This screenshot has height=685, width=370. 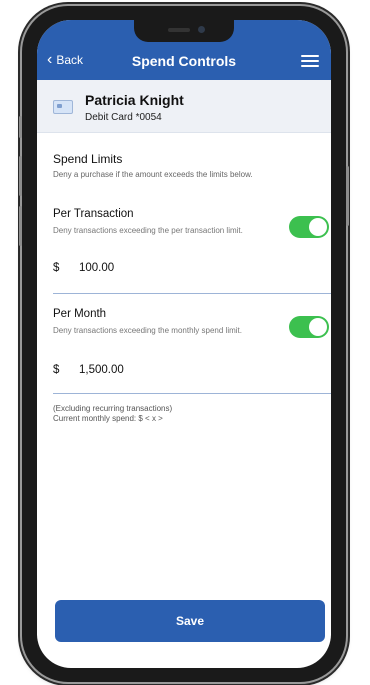 I want to click on per-transaction-title: Per Transaction, so click(x=93, y=214).